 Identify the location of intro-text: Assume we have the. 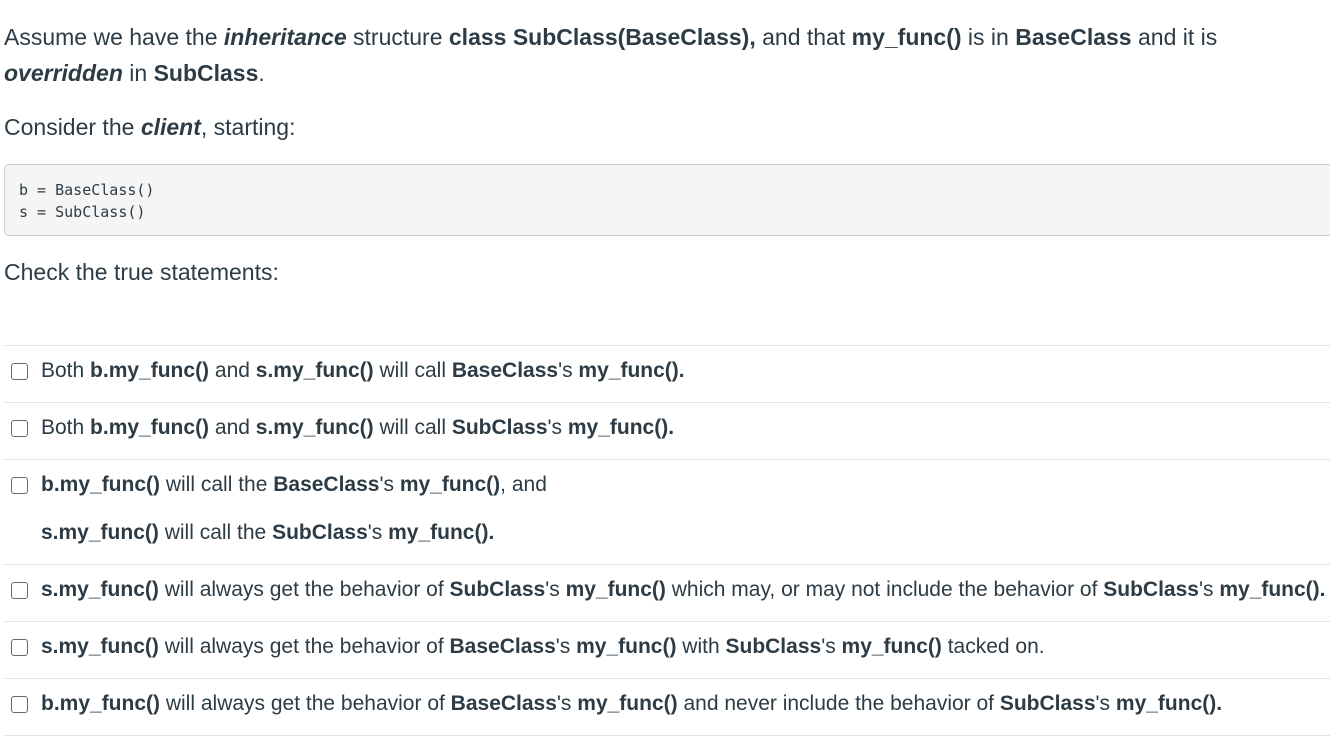
(114, 37).